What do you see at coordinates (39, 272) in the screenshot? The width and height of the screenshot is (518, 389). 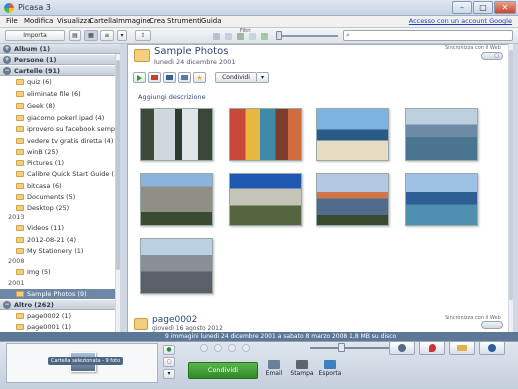 I see `folder-label: Img (5)` at bounding box center [39, 272].